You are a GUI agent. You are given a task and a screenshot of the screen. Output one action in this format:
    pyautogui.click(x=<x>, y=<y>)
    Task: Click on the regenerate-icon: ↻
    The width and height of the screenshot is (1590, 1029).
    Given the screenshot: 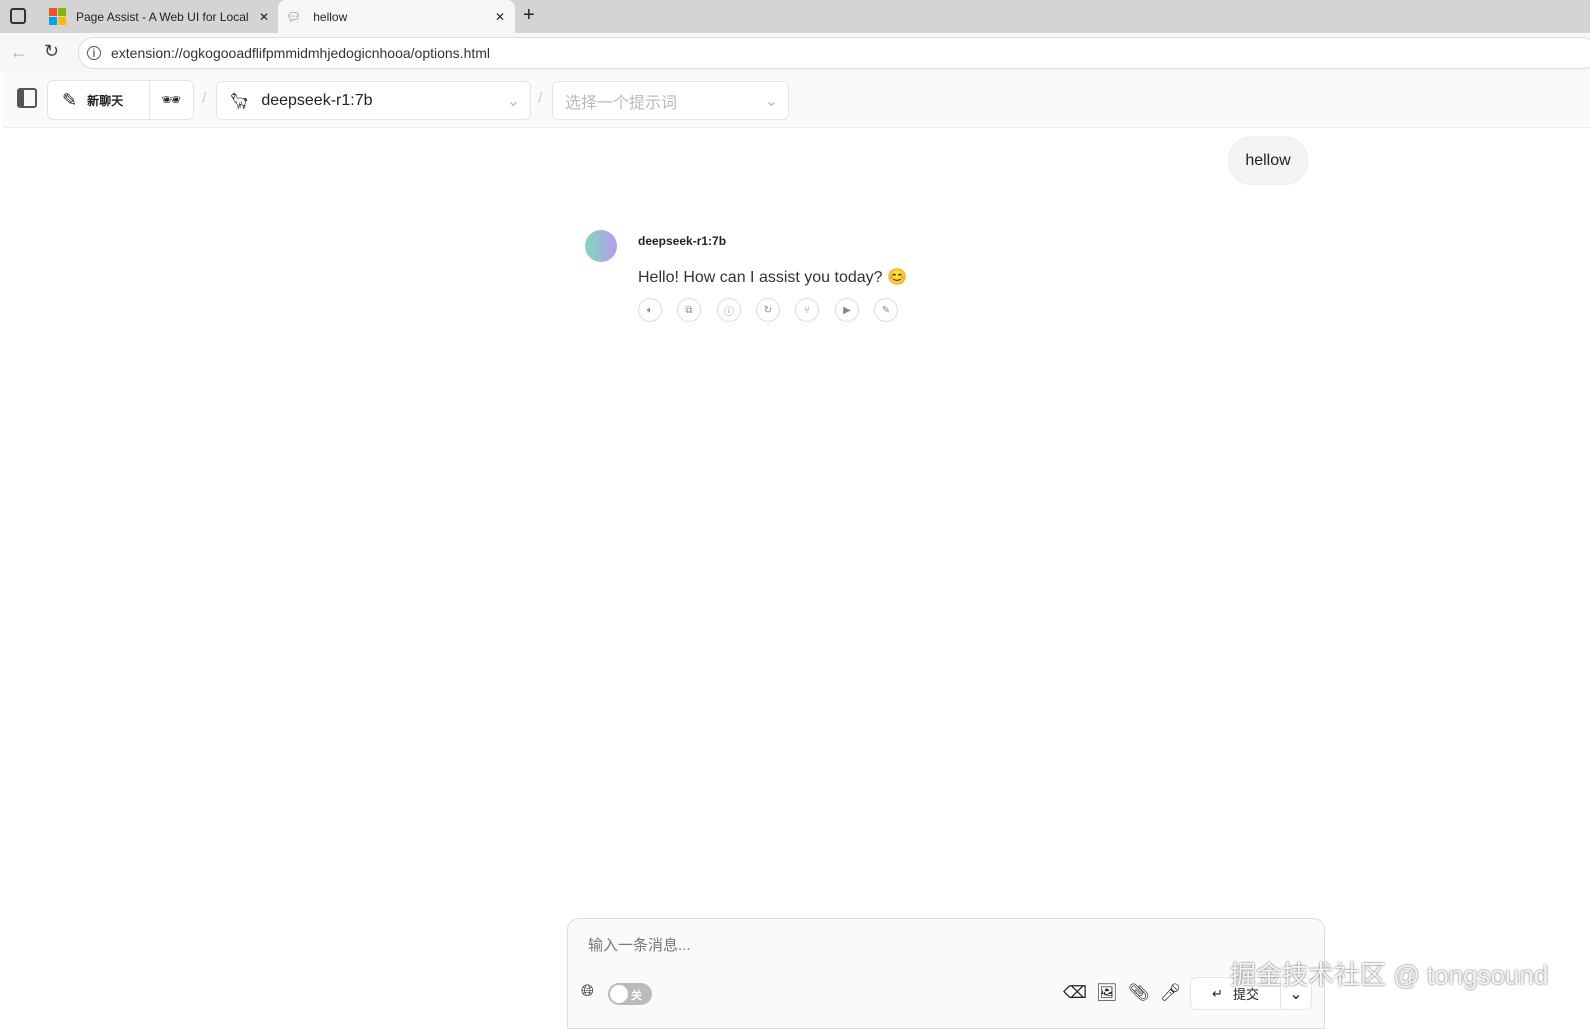 What is the action you would take?
    pyautogui.click(x=768, y=310)
    